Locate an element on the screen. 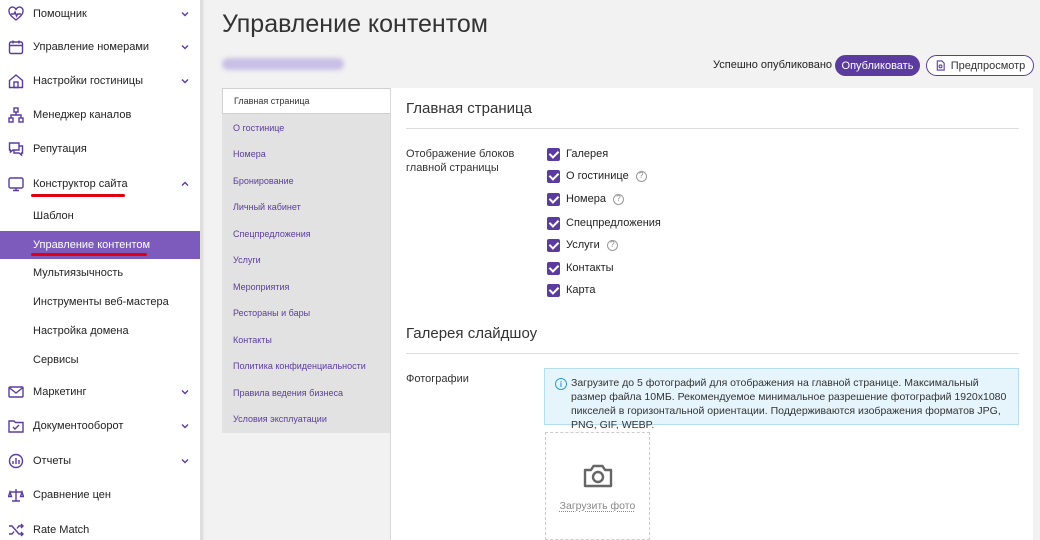 The image size is (1040, 540). tab-business-rules: Правила ведения бизнеса is located at coordinates (306, 393).